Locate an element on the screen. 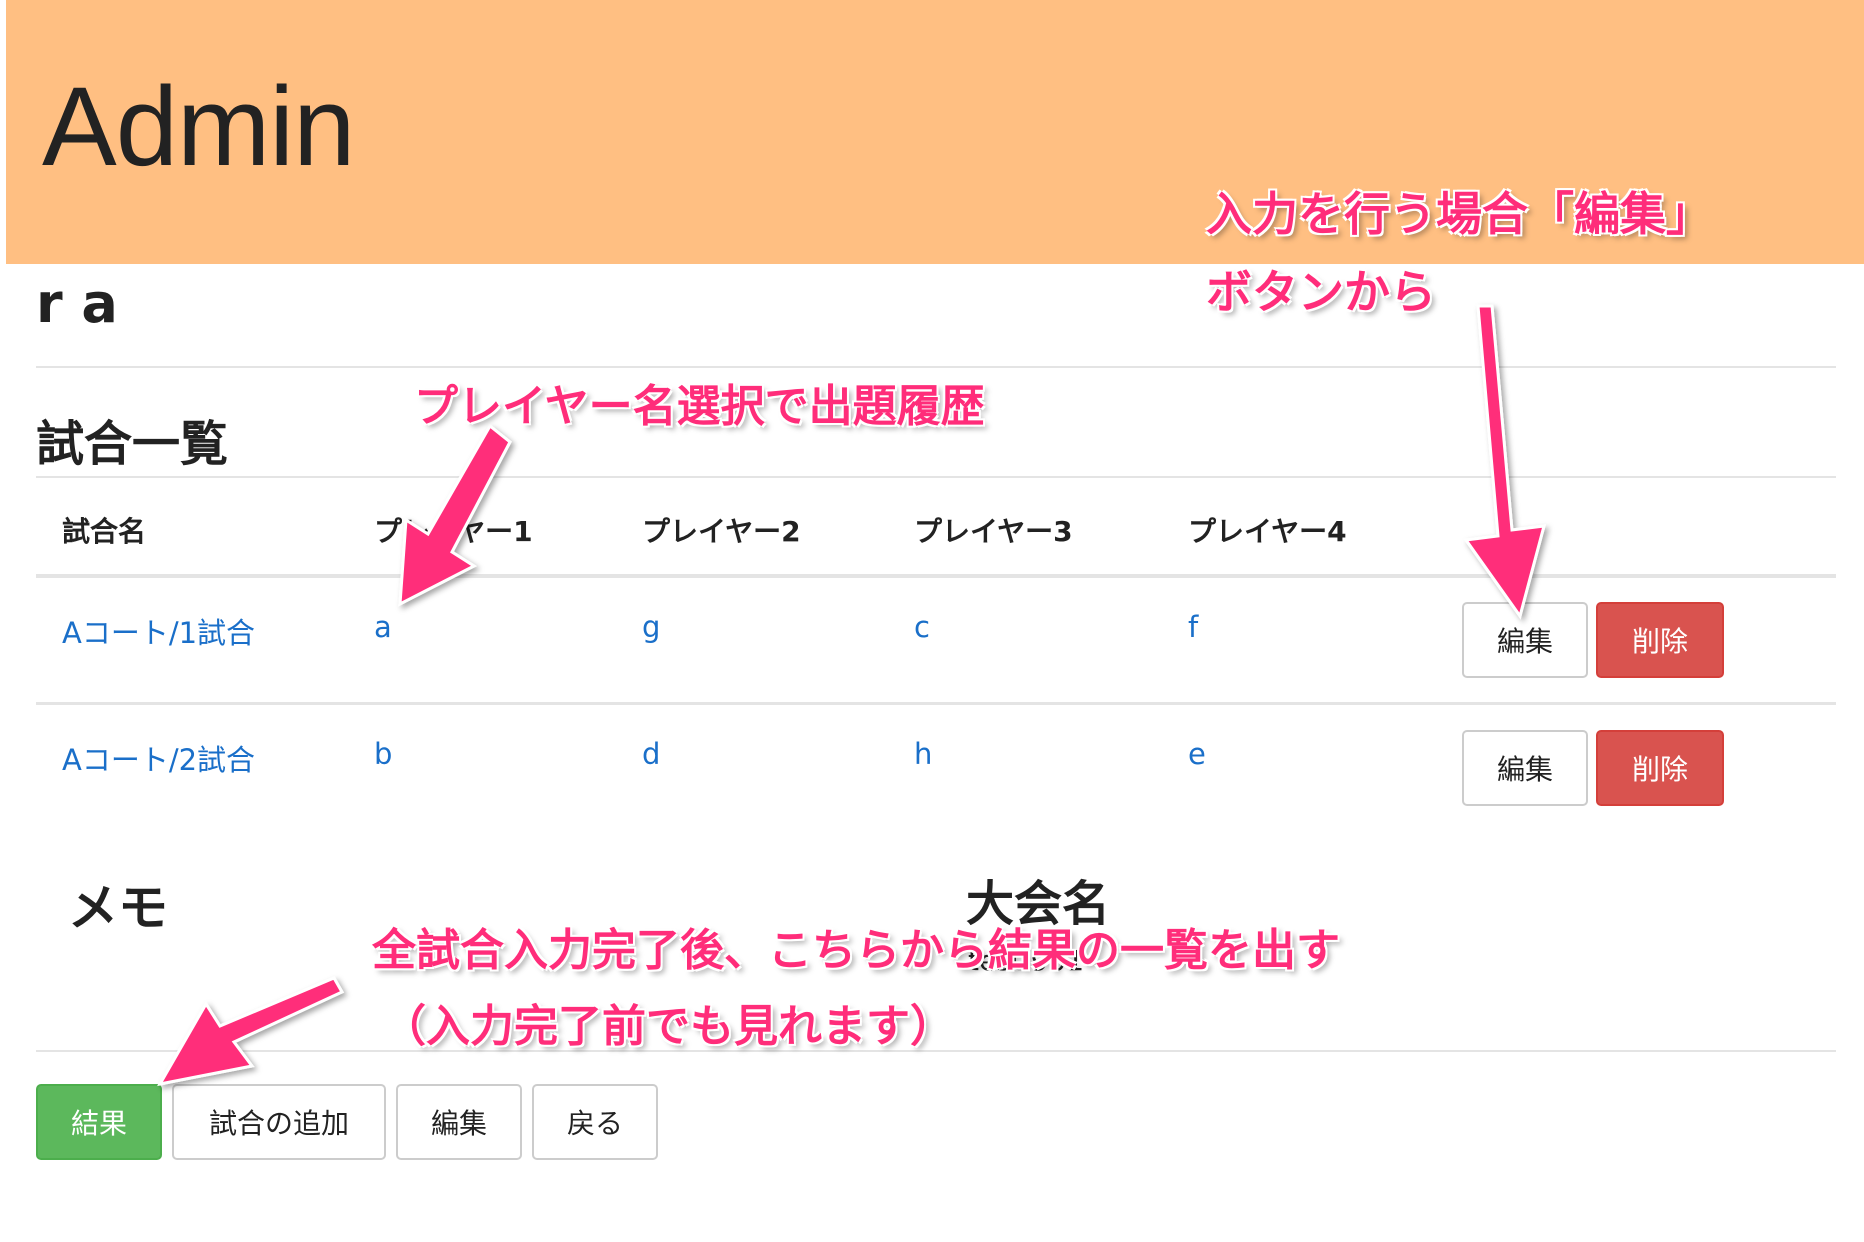 The width and height of the screenshot is (1864, 1242). player-history-hint: プレイヤー名選択で出題履歴 is located at coordinates (699, 406).